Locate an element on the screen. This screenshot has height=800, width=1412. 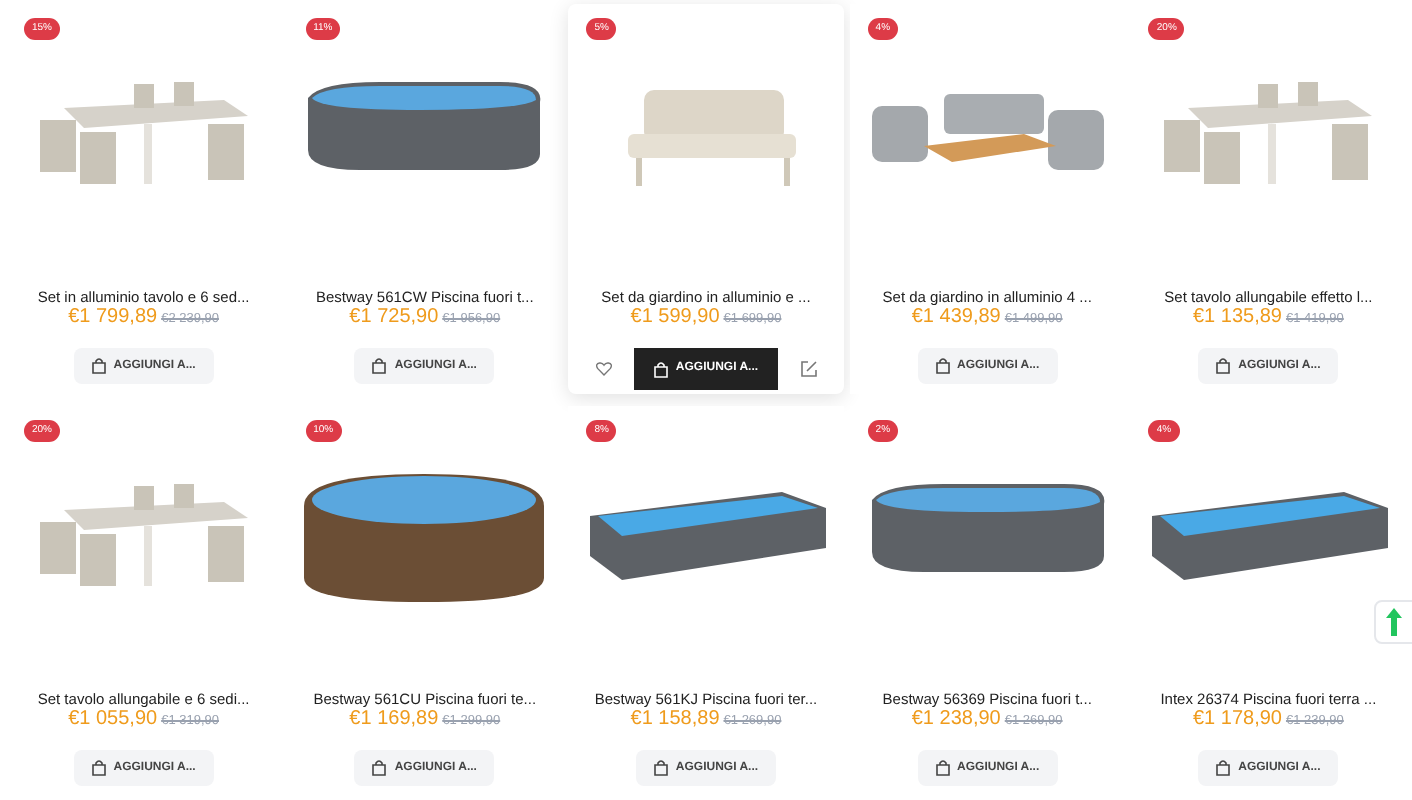
product-price: €1 055,90 is located at coordinates (113, 720).